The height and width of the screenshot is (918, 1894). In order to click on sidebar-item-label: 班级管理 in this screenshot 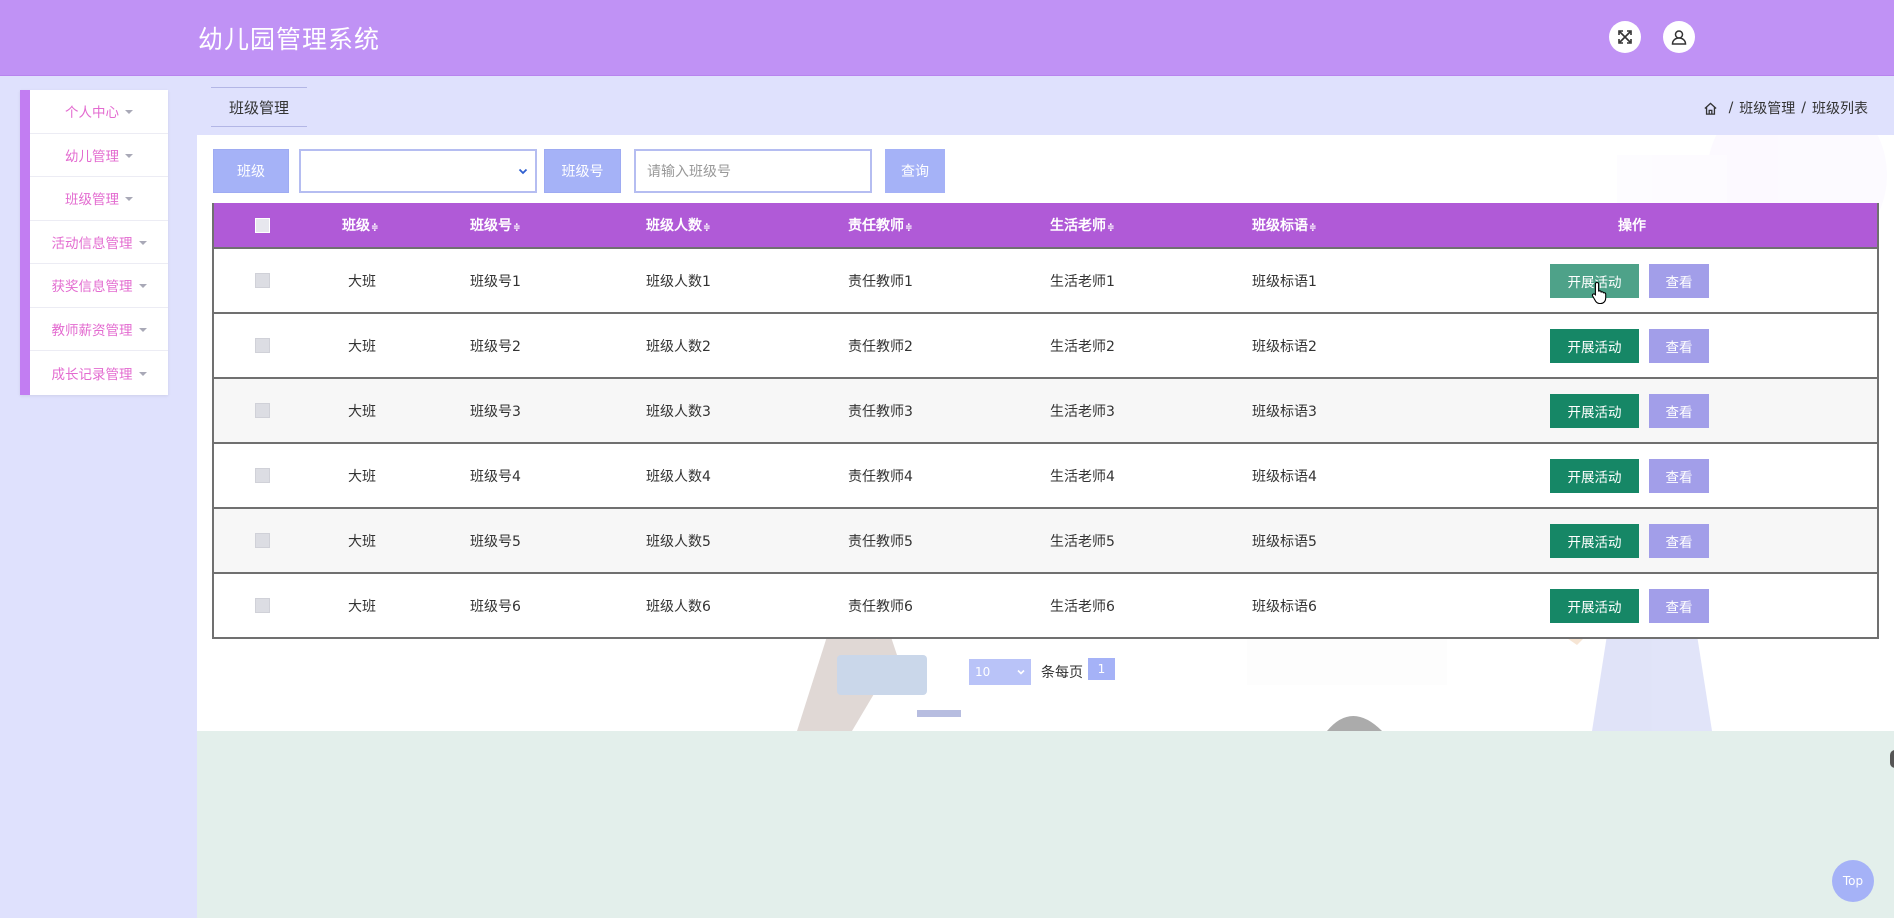, I will do `click(92, 200)`.